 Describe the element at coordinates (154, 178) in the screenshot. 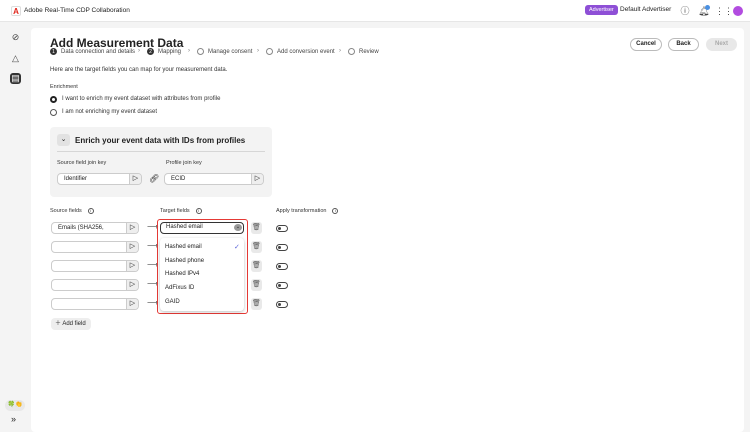

I see `link-icon: 🔗︎` at that location.